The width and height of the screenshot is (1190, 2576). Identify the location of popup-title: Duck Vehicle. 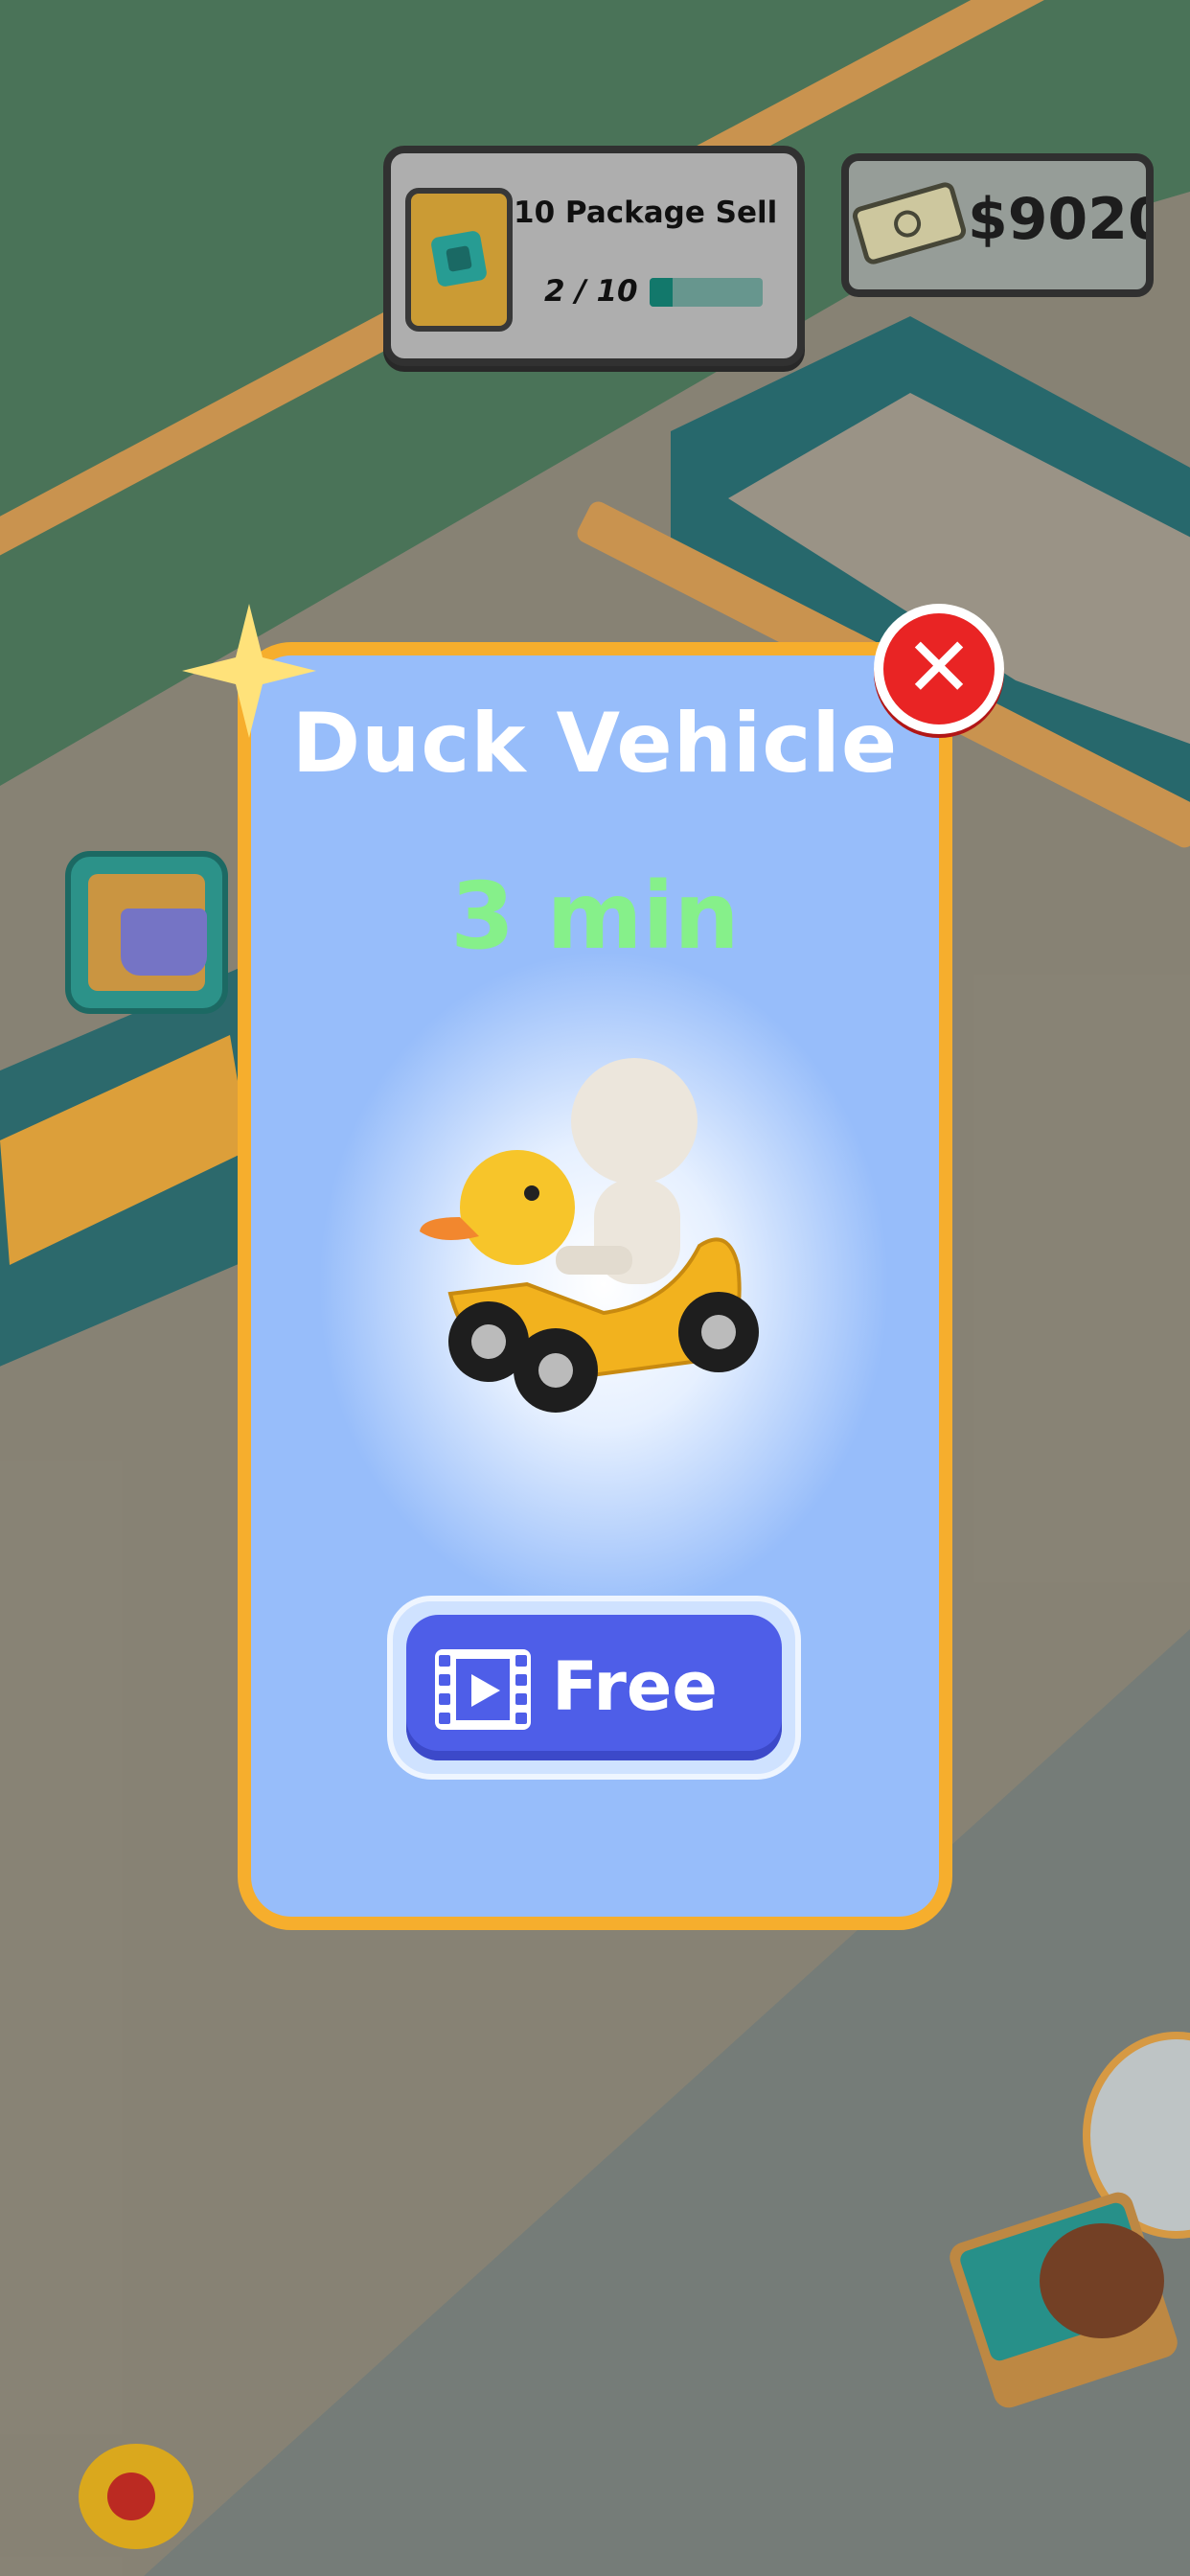
(595, 744).